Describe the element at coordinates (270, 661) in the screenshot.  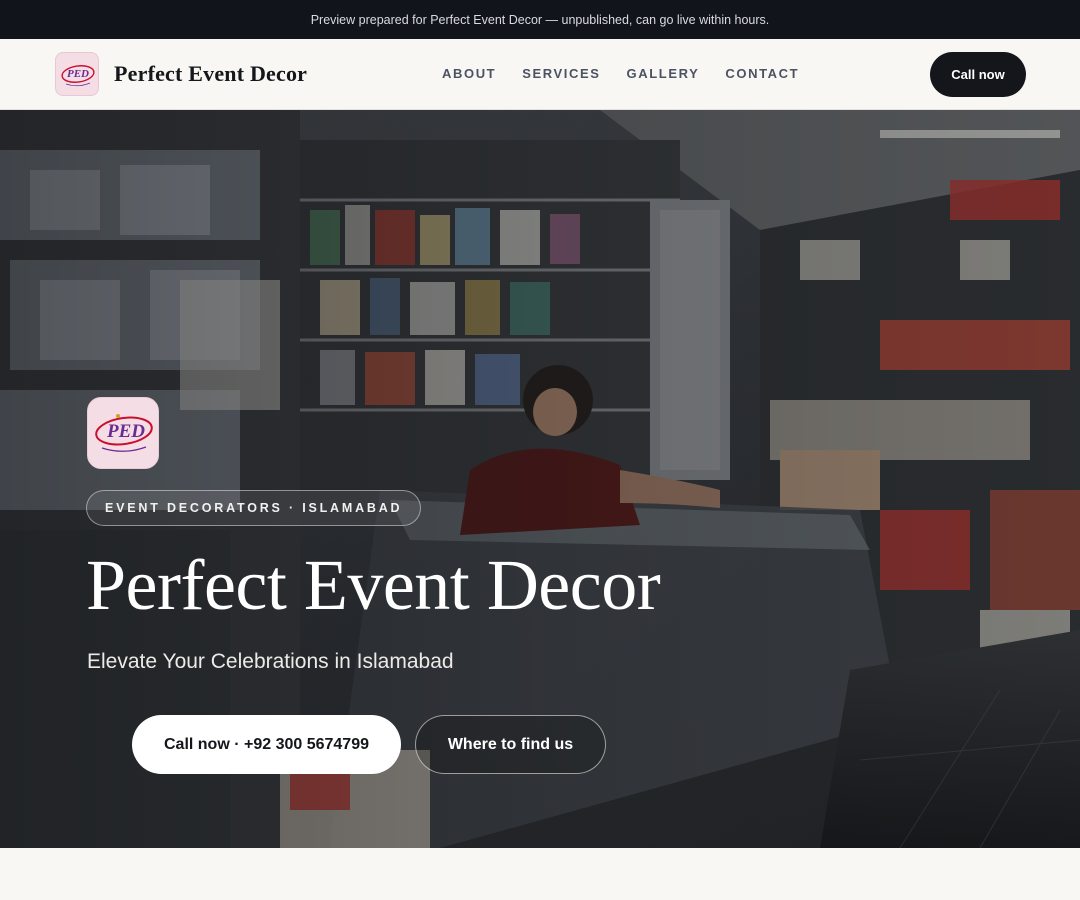
I see `hero-subtitle: Elevate Your Celebrations in Islamabad` at that location.